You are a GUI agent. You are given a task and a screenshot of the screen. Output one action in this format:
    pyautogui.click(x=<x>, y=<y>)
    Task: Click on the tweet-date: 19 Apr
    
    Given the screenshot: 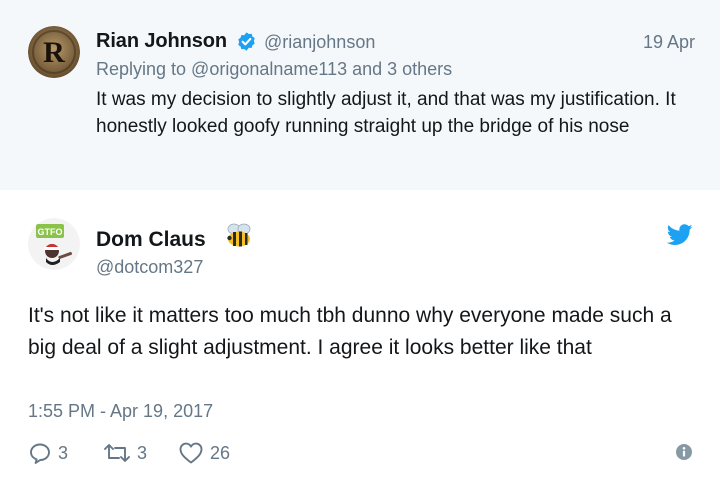 What is the action you would take?
    pyautogui.click(x=669, y=42)
    